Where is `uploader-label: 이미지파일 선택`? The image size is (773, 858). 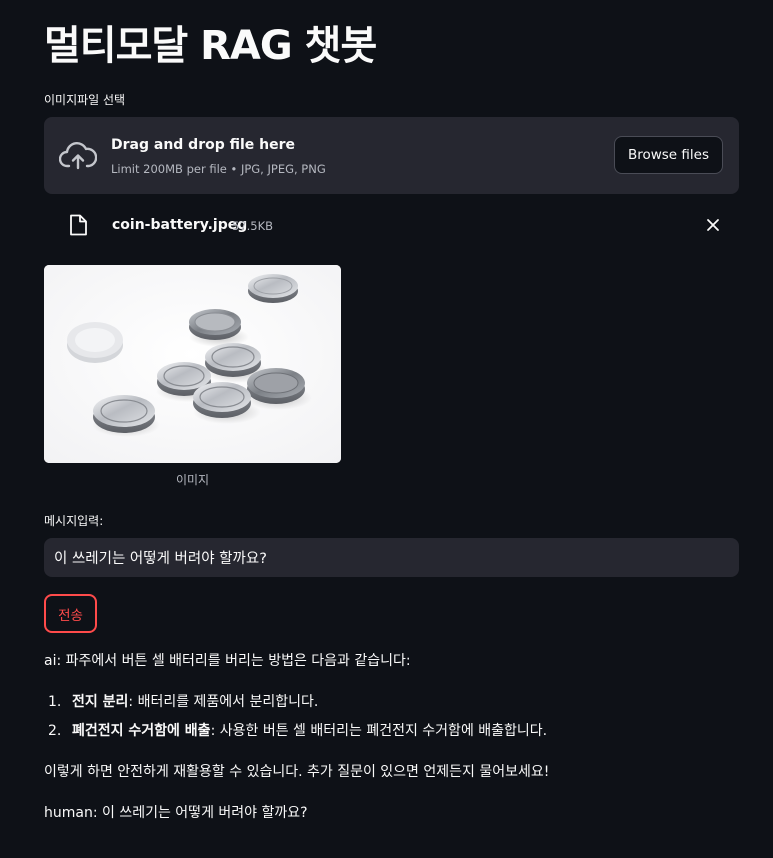 uploader-label: 이미지파일 선택 is located at coordinates (85, 100).